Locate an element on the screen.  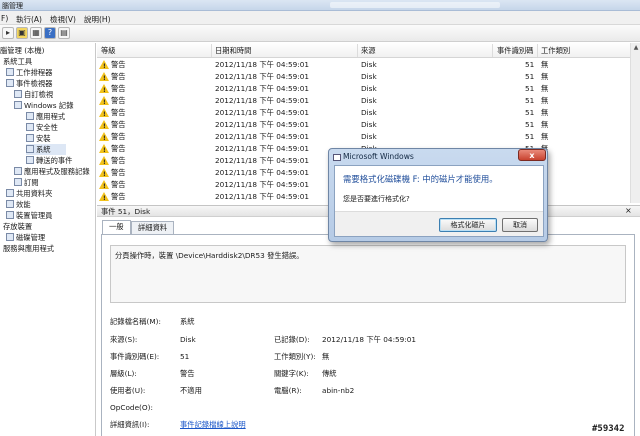
tree-item-system: 系統 is located at coordinates (46, 149).